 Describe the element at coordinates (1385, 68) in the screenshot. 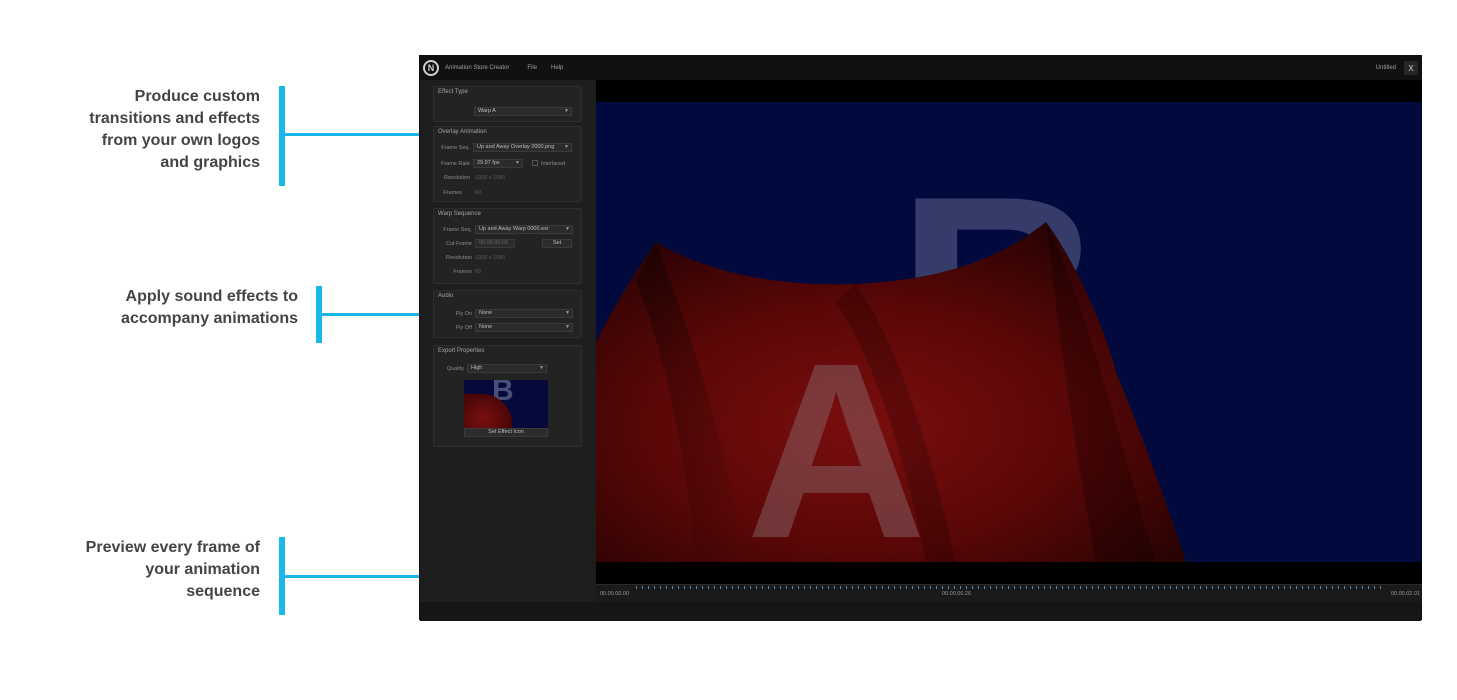

I see `document-title: Untitled` at that location.